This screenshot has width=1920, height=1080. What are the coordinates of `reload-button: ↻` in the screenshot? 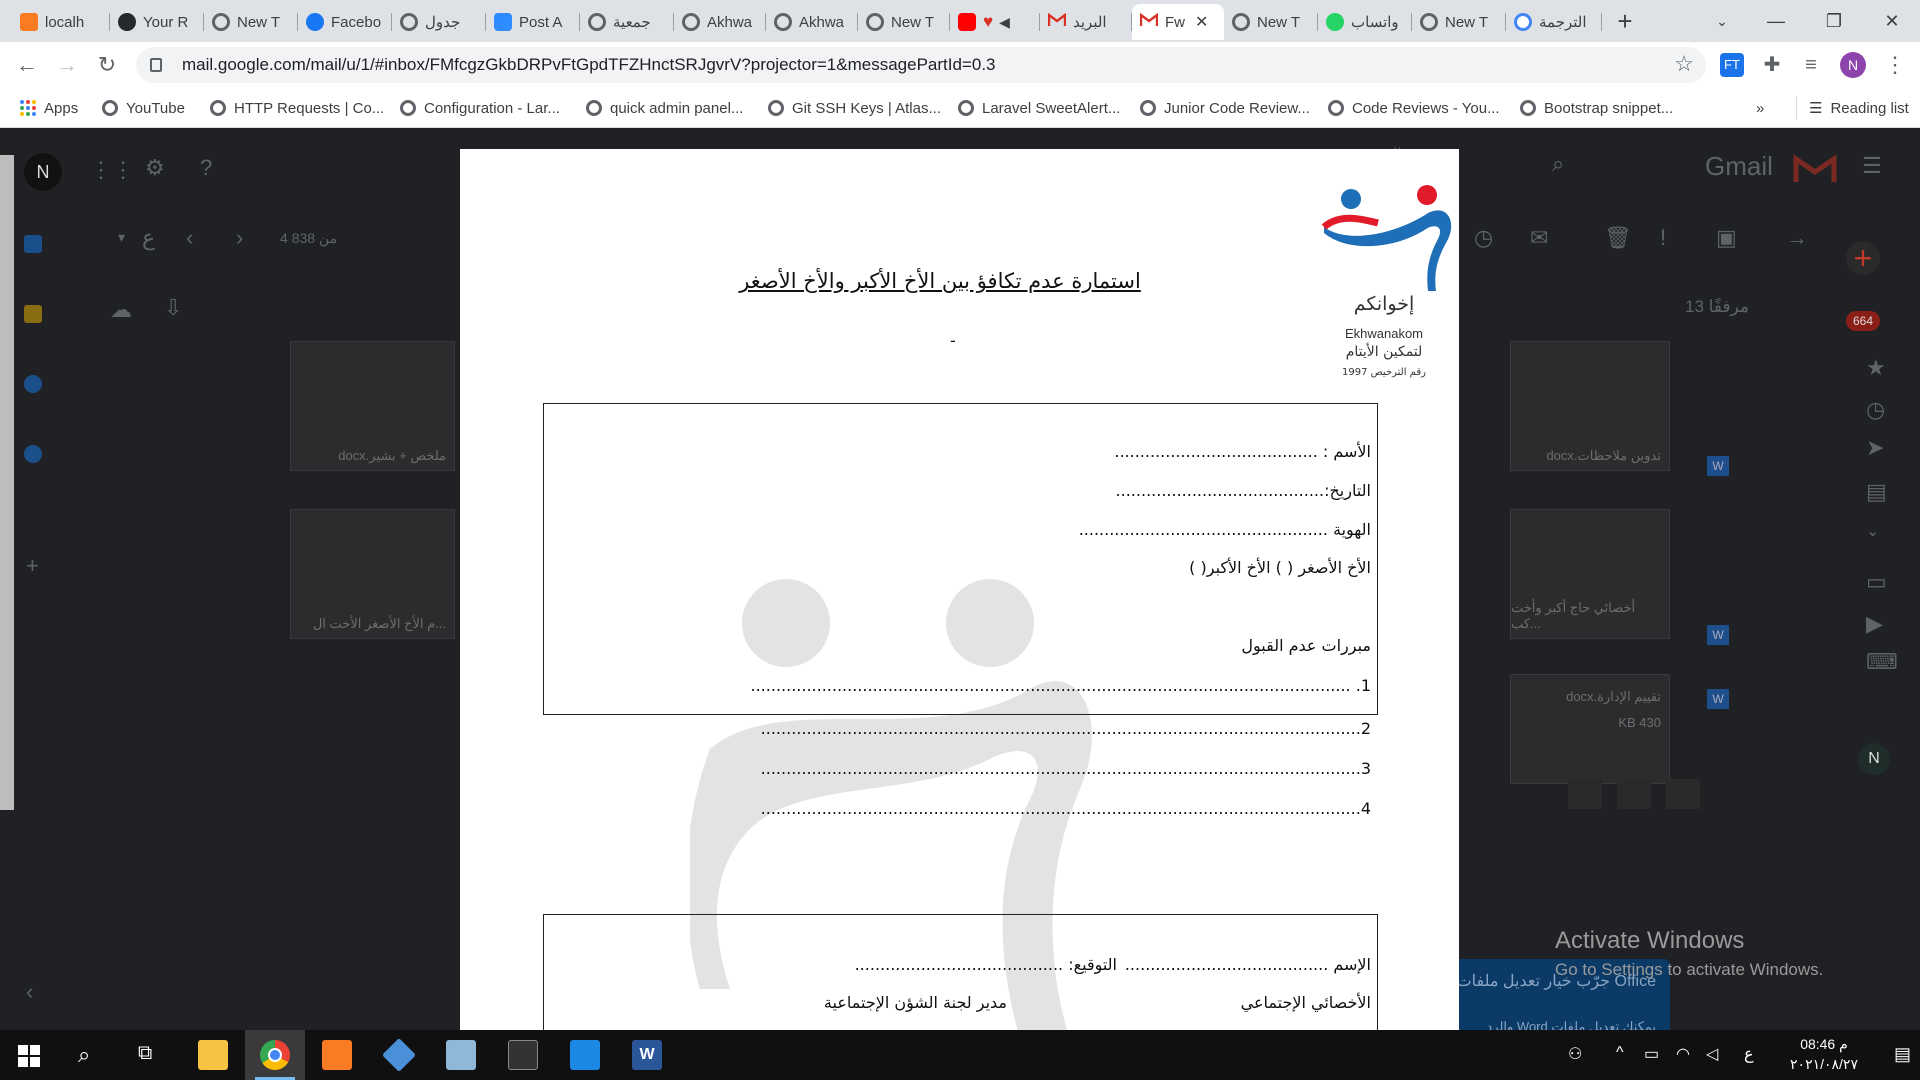 It's located at (107, 65).